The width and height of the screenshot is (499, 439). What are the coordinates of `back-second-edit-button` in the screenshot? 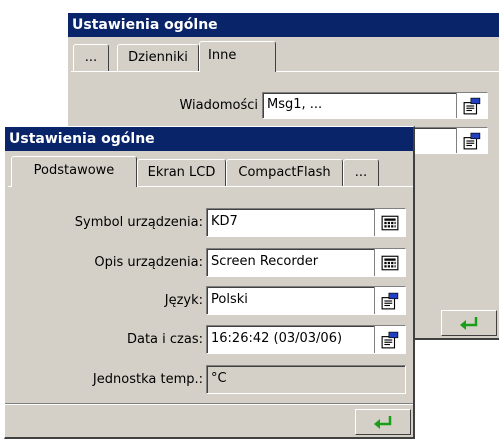 It's located at (471, 140).